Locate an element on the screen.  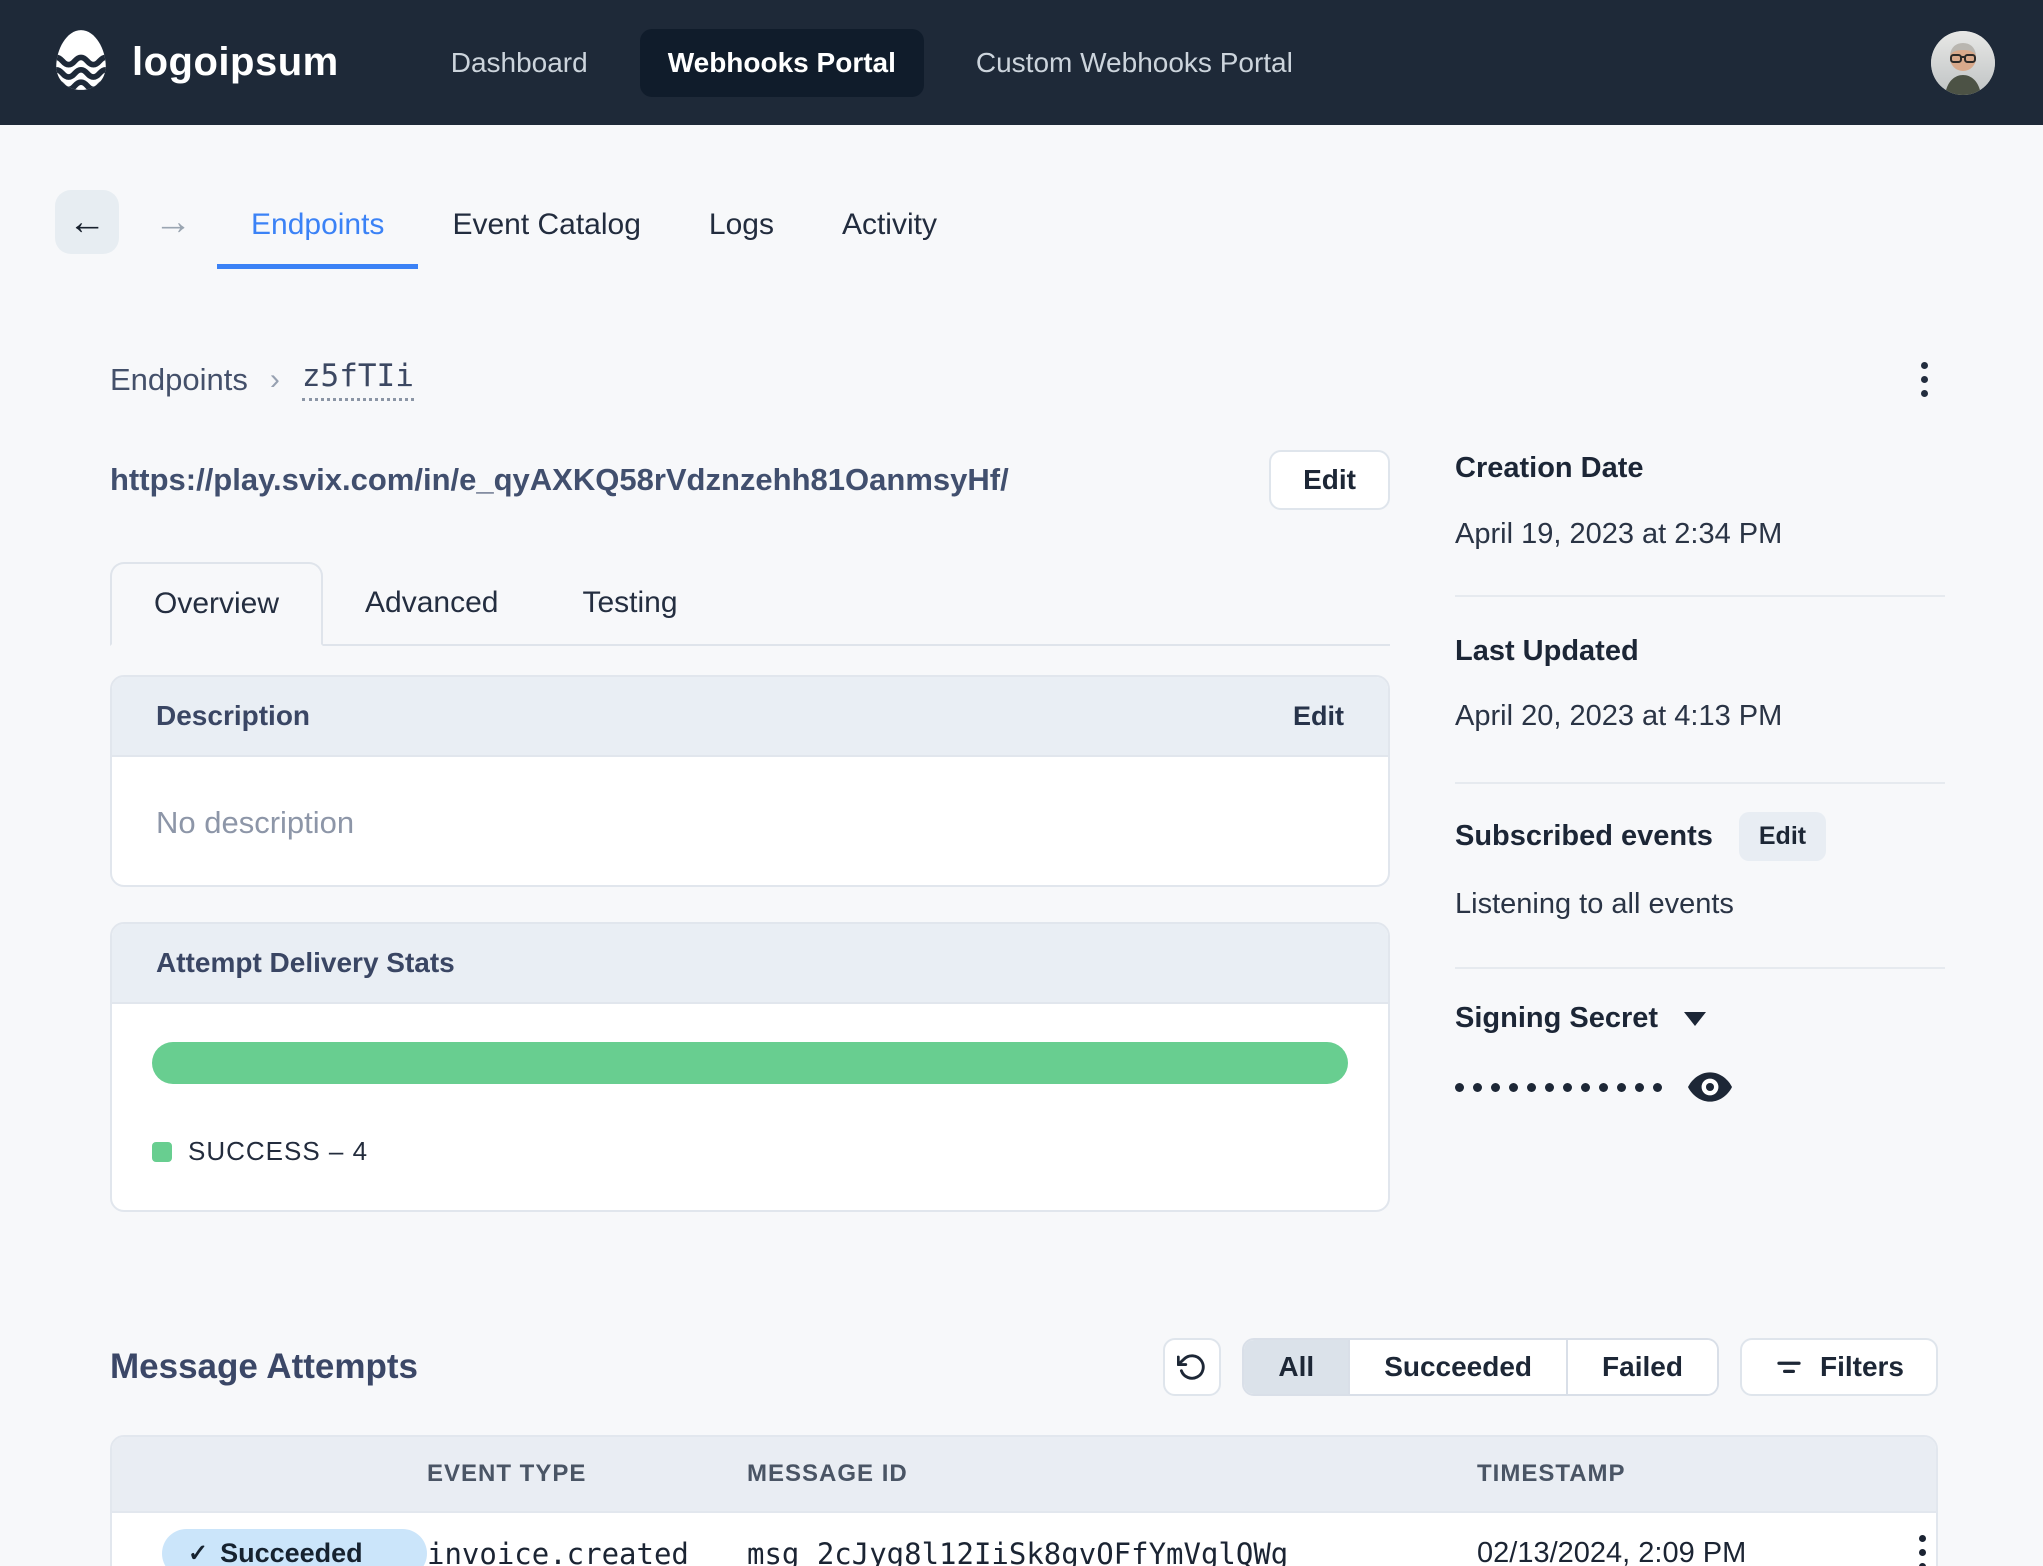
back-button: ← is located at coordinates (87, 222).